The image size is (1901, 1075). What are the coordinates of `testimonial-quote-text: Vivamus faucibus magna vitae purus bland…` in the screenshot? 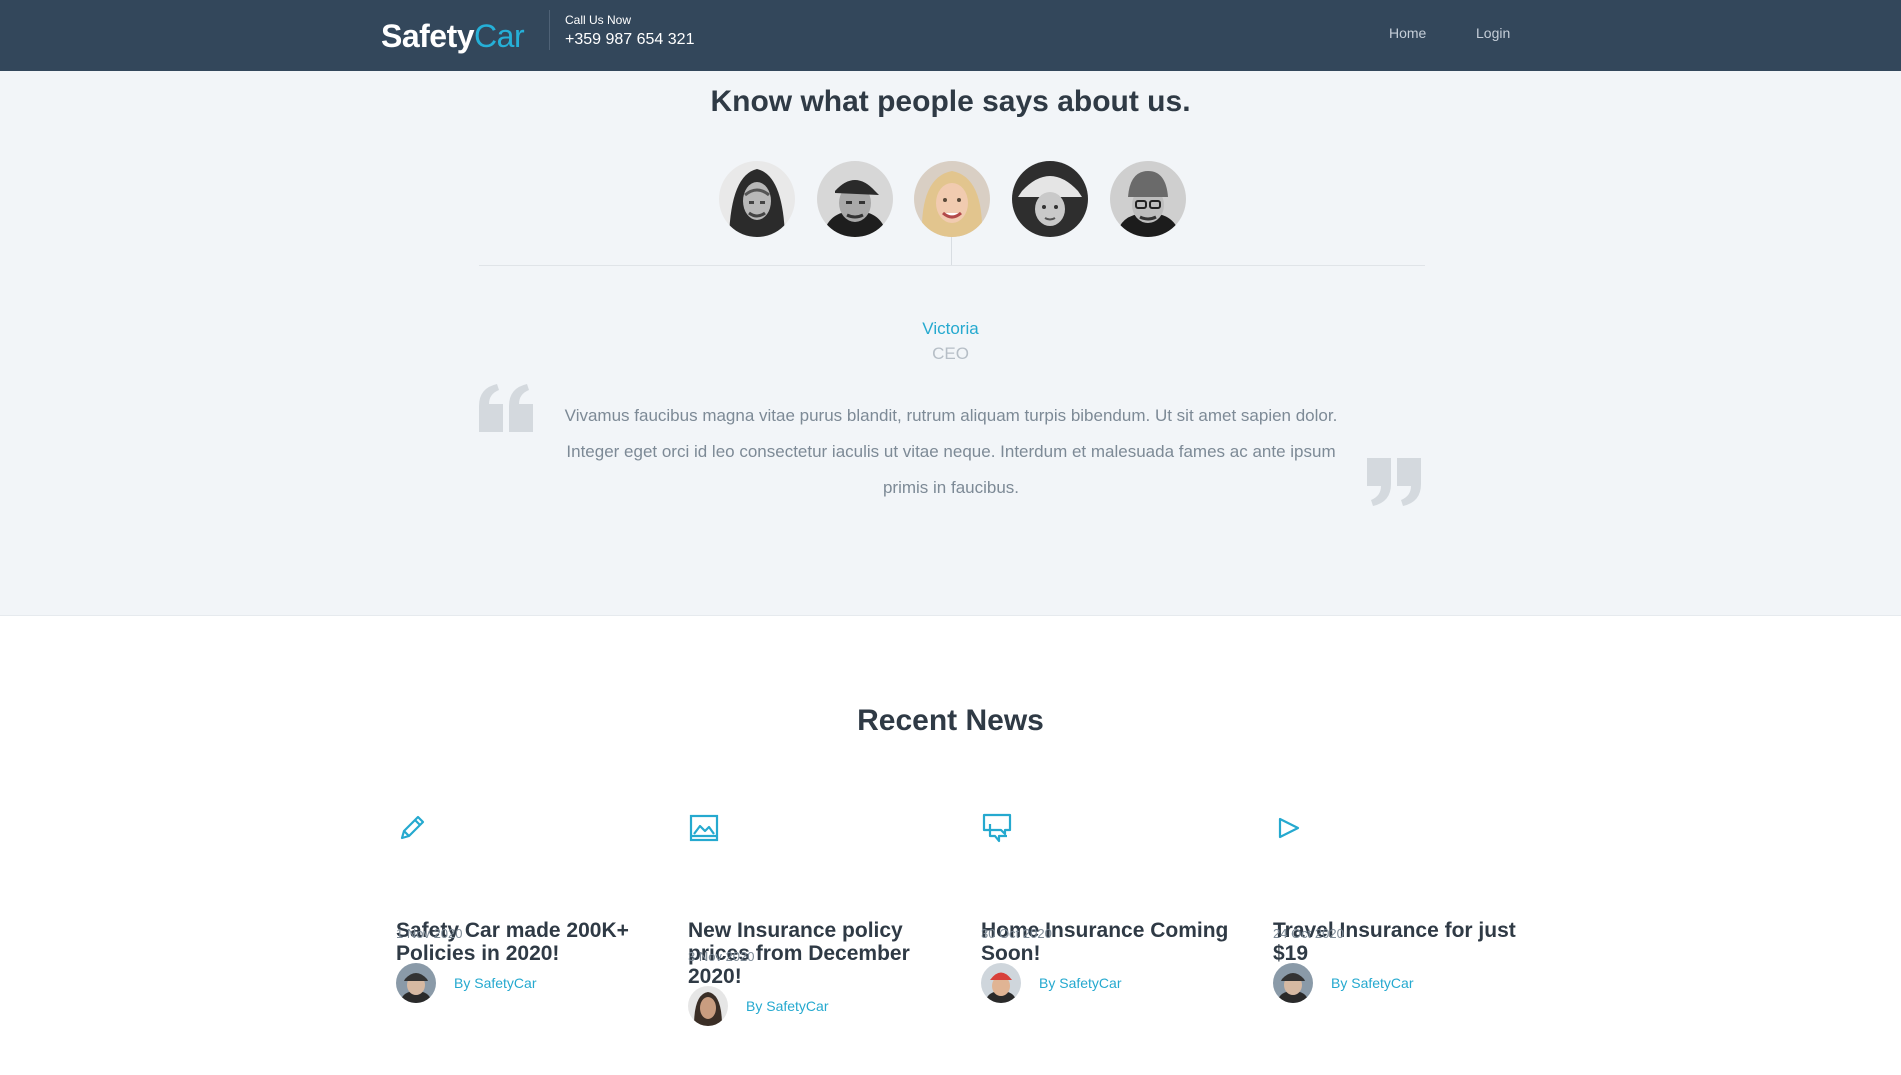 It's located at (951, 451).